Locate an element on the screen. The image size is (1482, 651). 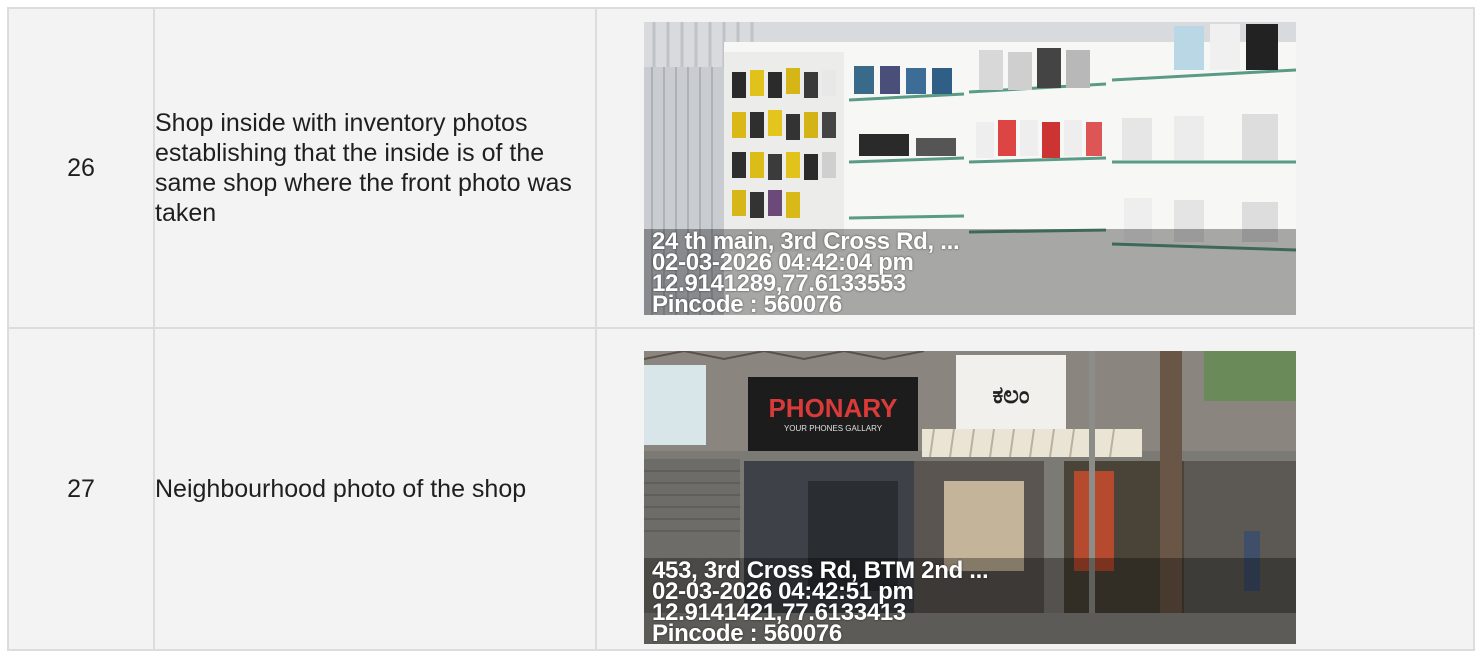
row-description: Neighbourhood photo of the shop is located at coordinates (375, 489).